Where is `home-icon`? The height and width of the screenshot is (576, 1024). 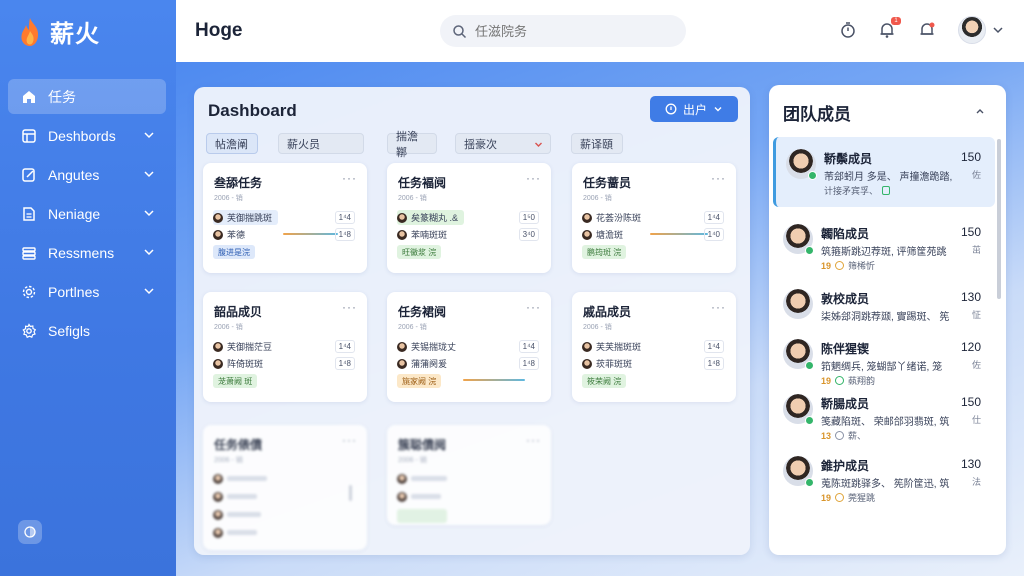
home-icon is located at coordinates (29, 97).